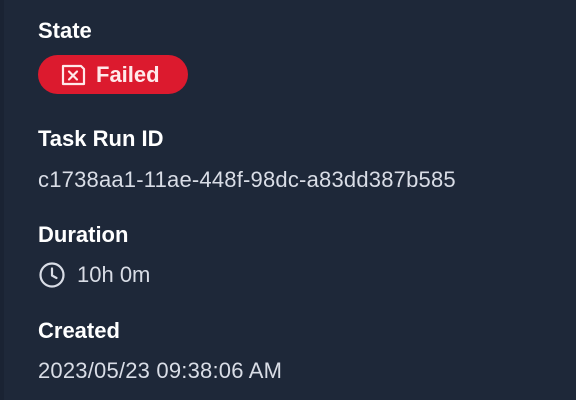 The image size is (576, 400). I want to click on created-value: 2023/05/23 09:38:06 AM, so click(160, 370).